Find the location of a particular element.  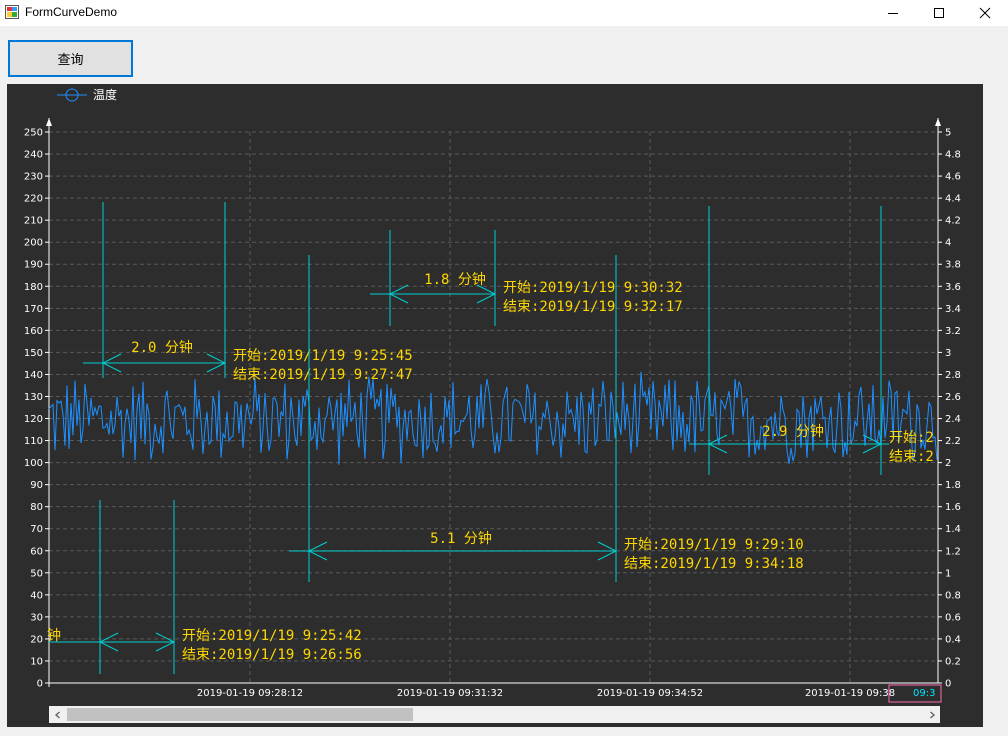

y-tick-label: 40 is located at coordinates (36, 595).